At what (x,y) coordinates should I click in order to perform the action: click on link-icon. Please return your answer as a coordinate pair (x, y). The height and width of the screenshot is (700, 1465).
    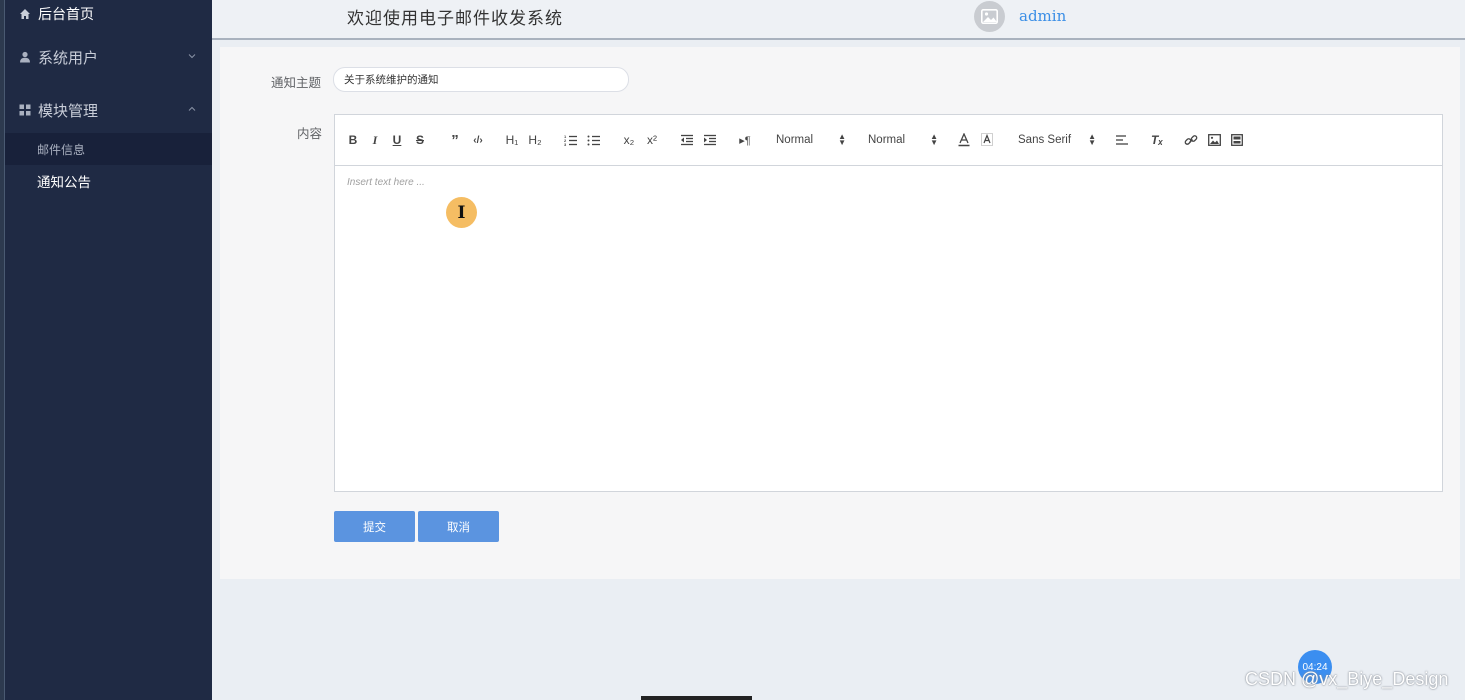
    Looking at the image, I should click on (1191, 140).